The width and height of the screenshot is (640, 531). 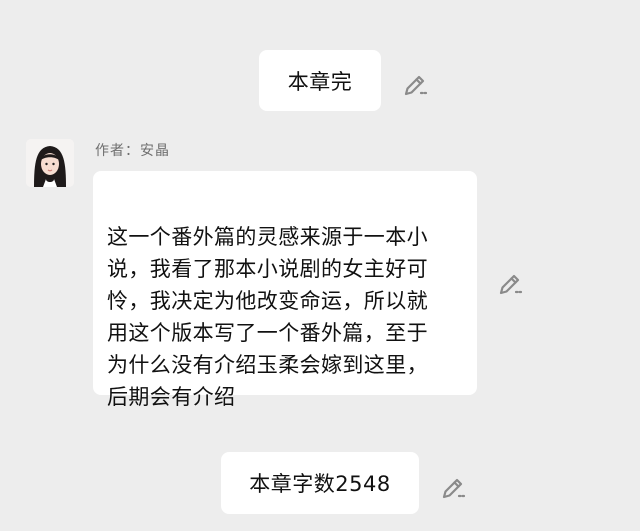 I want to click on author-avatar, so click(x=50, y=163).